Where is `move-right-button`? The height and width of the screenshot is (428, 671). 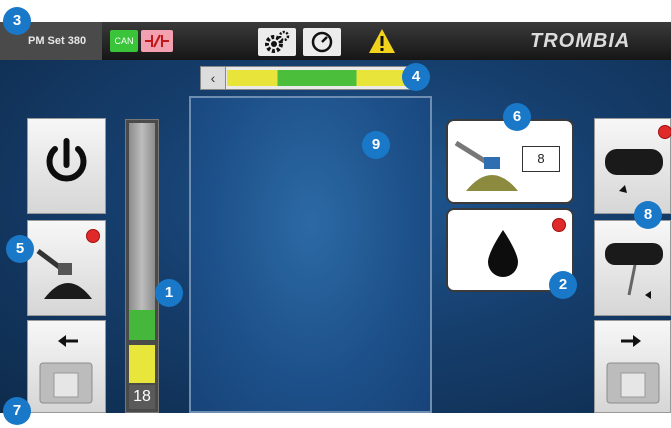 move-right-button is located at coordinates (632, 366).